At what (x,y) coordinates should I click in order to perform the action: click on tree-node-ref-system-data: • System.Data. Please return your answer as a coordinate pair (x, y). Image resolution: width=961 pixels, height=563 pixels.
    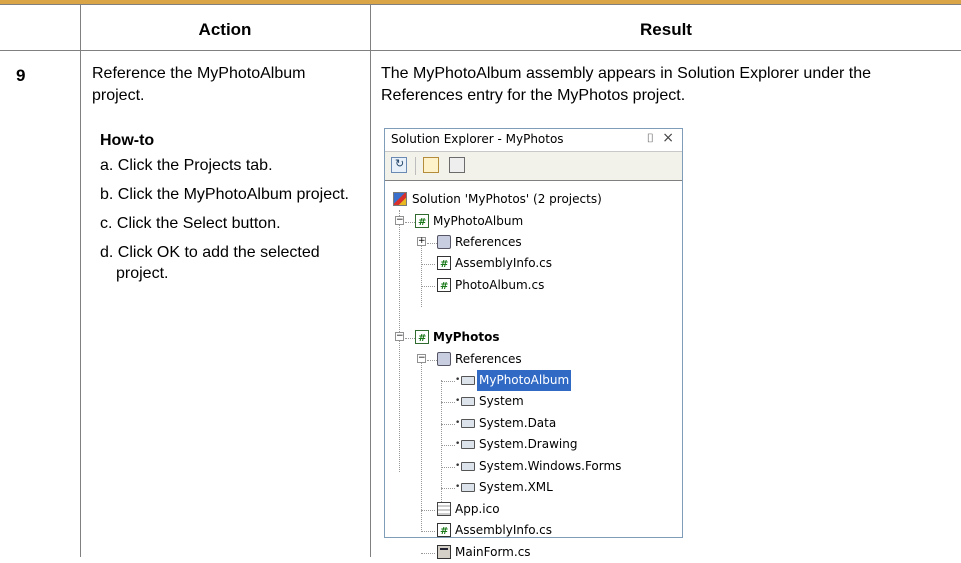
    Looking at the image, I should click on (530, 423).